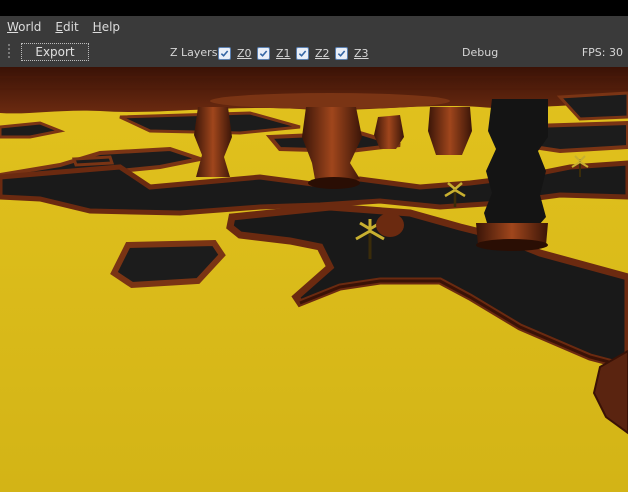  What do you see at coordinates (352, 53) in the screenshot?
I see `z3-checkbox: Z3` at bounding box center [352, 53].